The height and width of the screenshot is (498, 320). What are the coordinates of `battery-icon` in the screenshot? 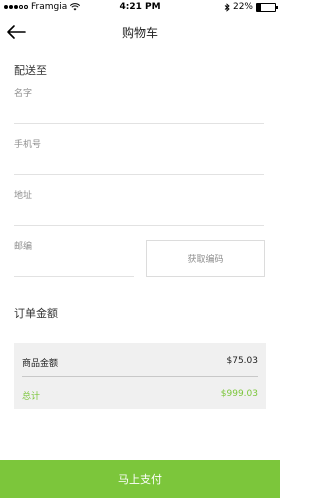 It's located at (267, 7).